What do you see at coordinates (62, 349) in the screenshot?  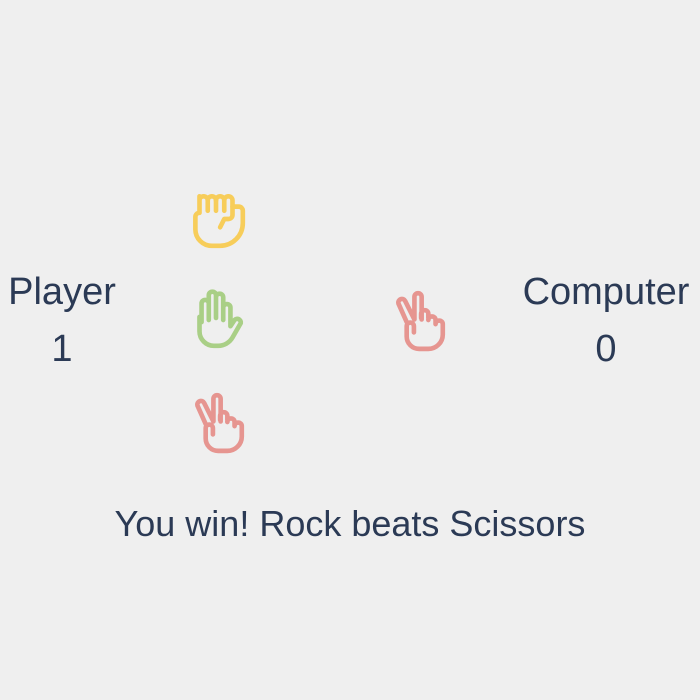 I see `player-score: 1` at bounding box center [62, 349].